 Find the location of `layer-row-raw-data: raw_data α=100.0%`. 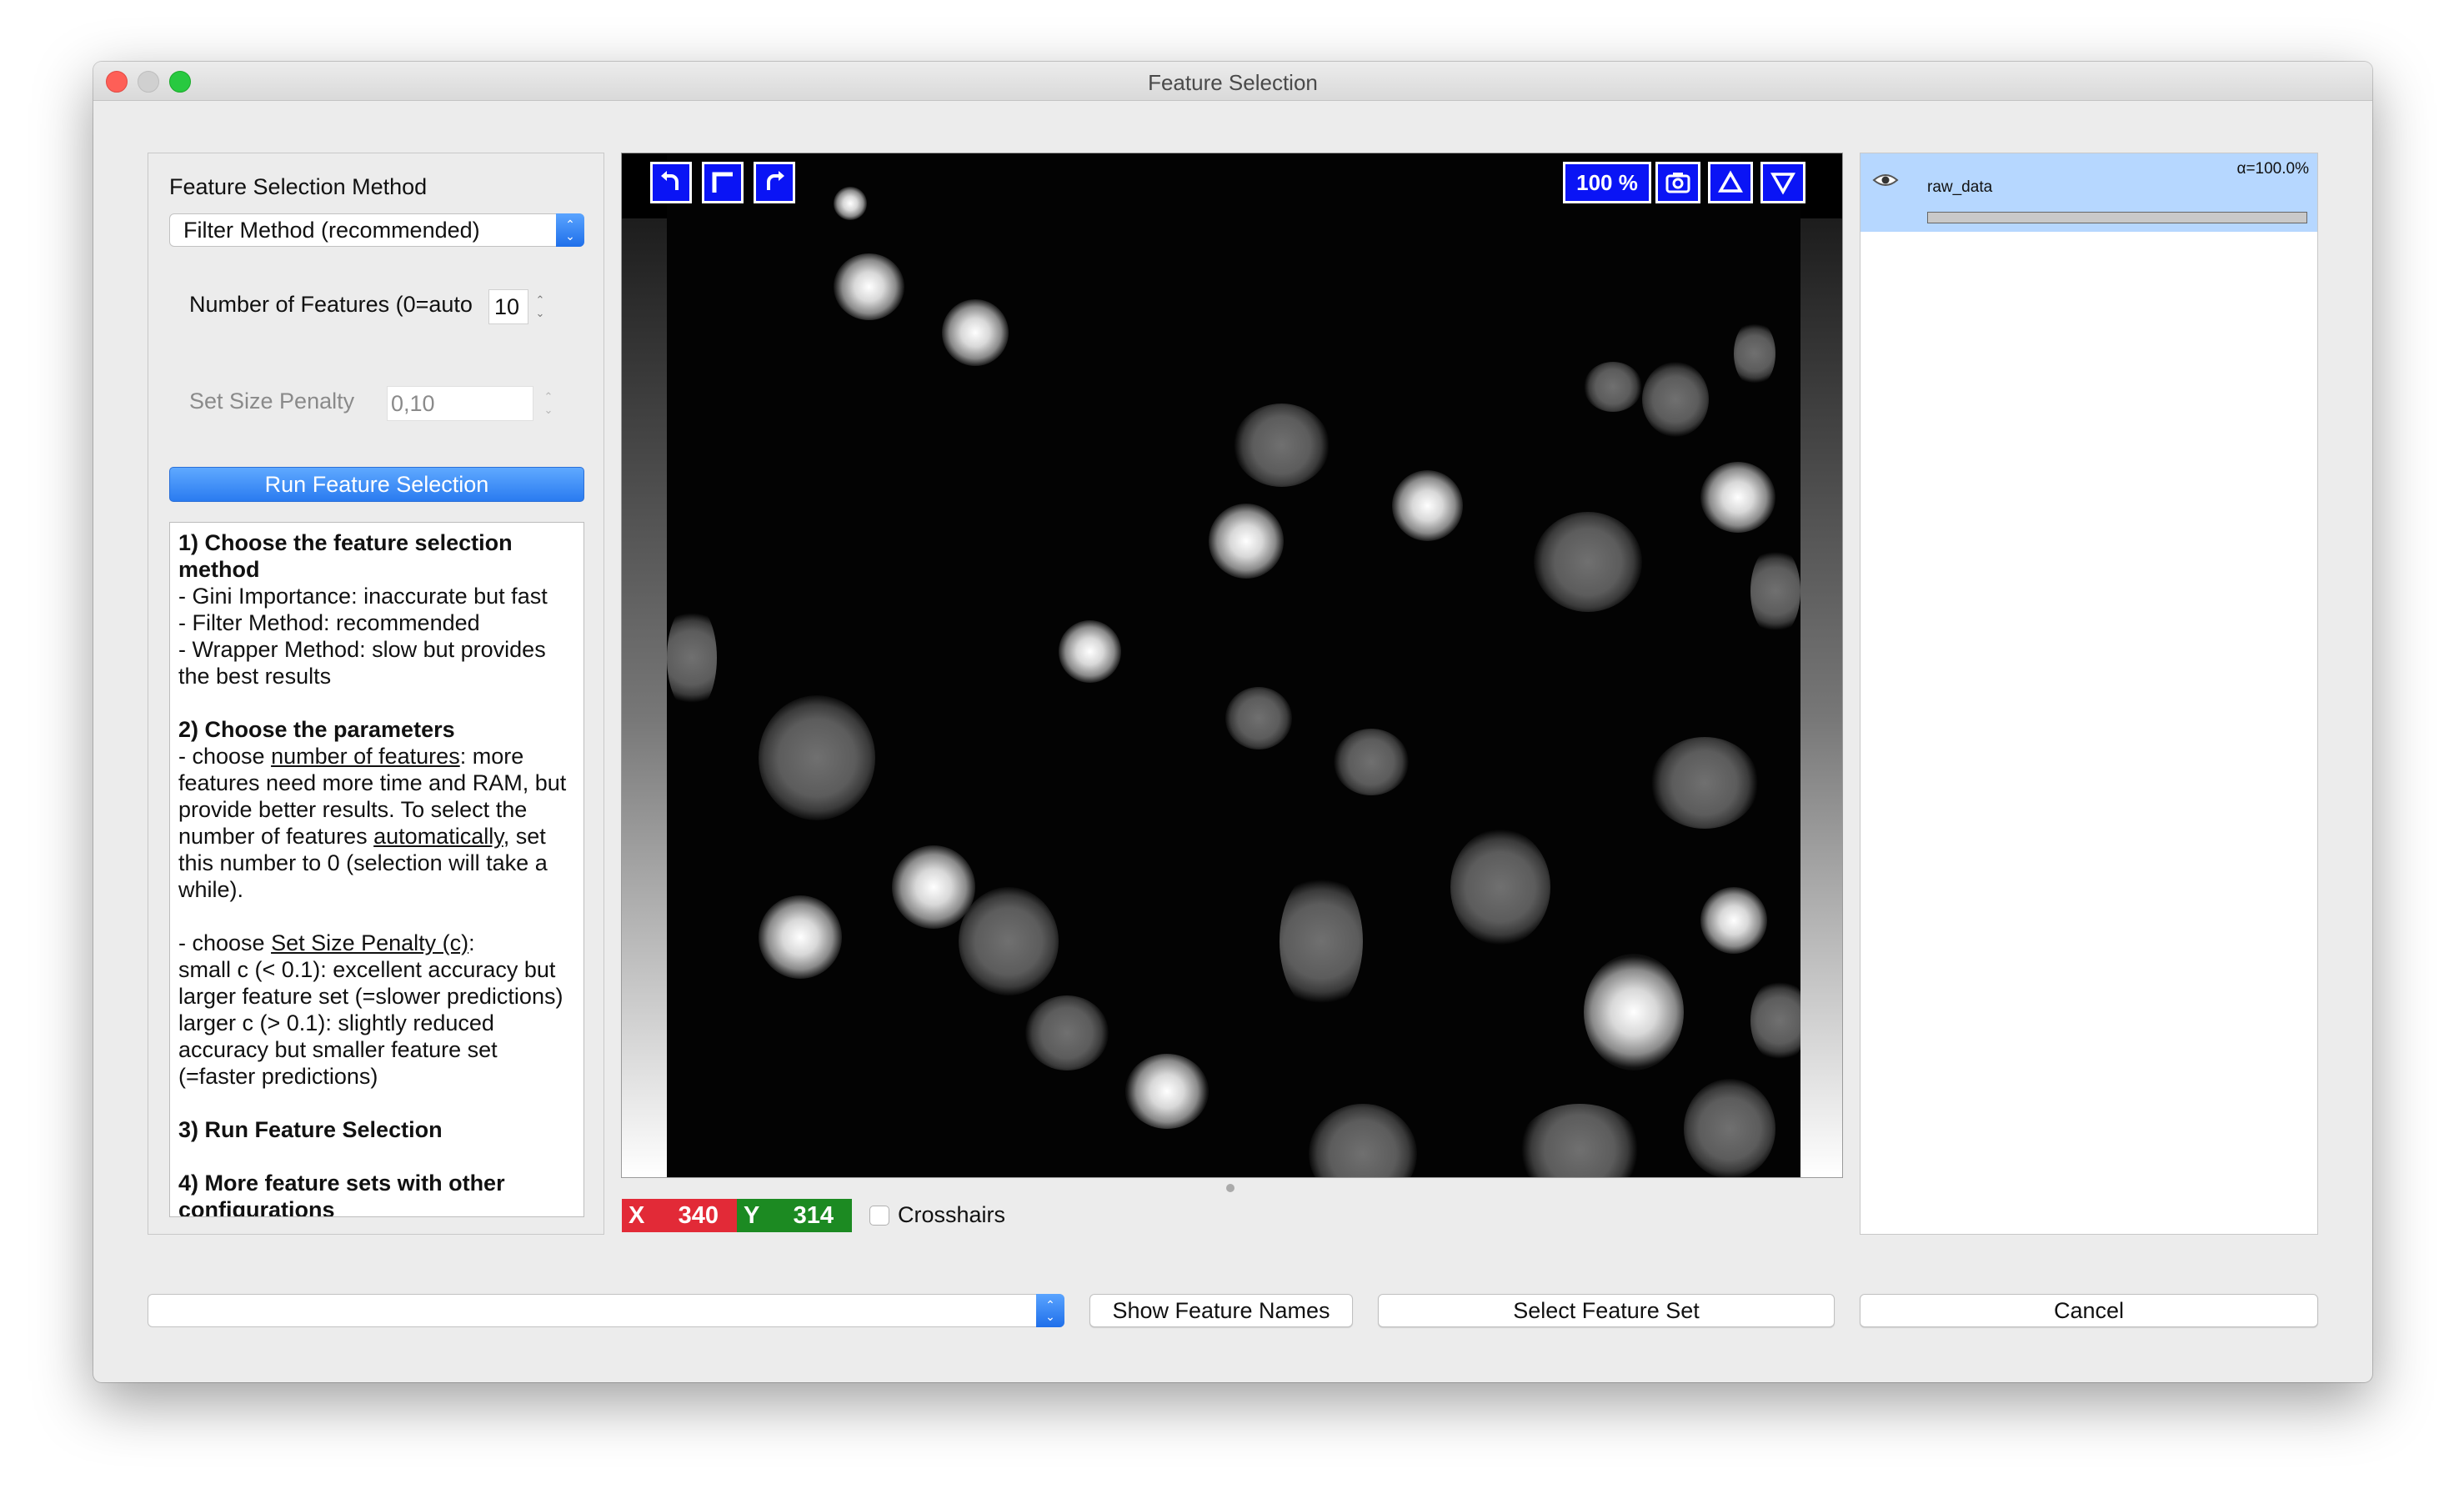

layer-row-raw-data: raw_data α=100.0% is located at coordinates (2089, 192).